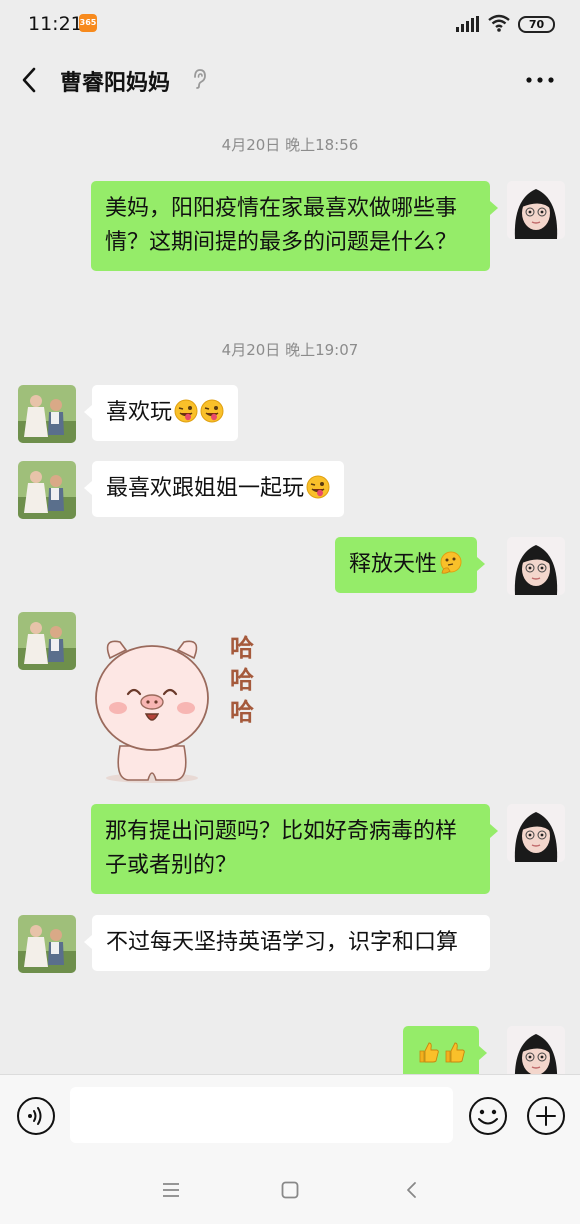 The image size is (580, 1224). What do you see at coordinates (499, 23) in the screenshot?
I see `wifi-icon` at bounding box center [499, 23].